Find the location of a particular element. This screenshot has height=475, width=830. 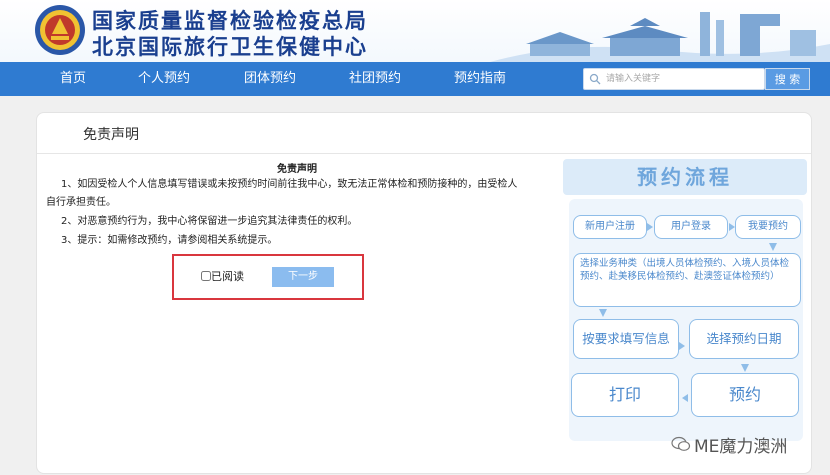

wechat-icon is located at coordinates (681, 443).